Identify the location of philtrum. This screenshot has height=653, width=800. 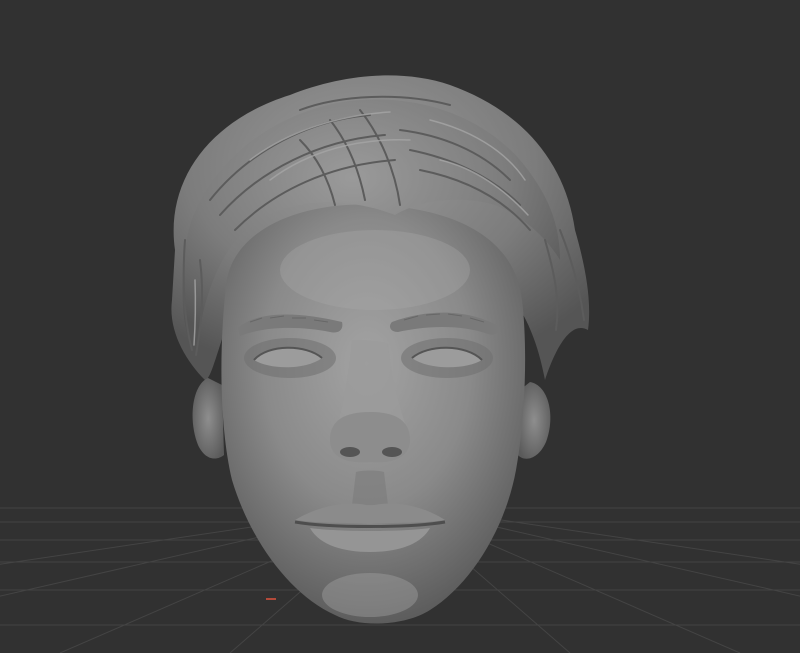
(370, 487).